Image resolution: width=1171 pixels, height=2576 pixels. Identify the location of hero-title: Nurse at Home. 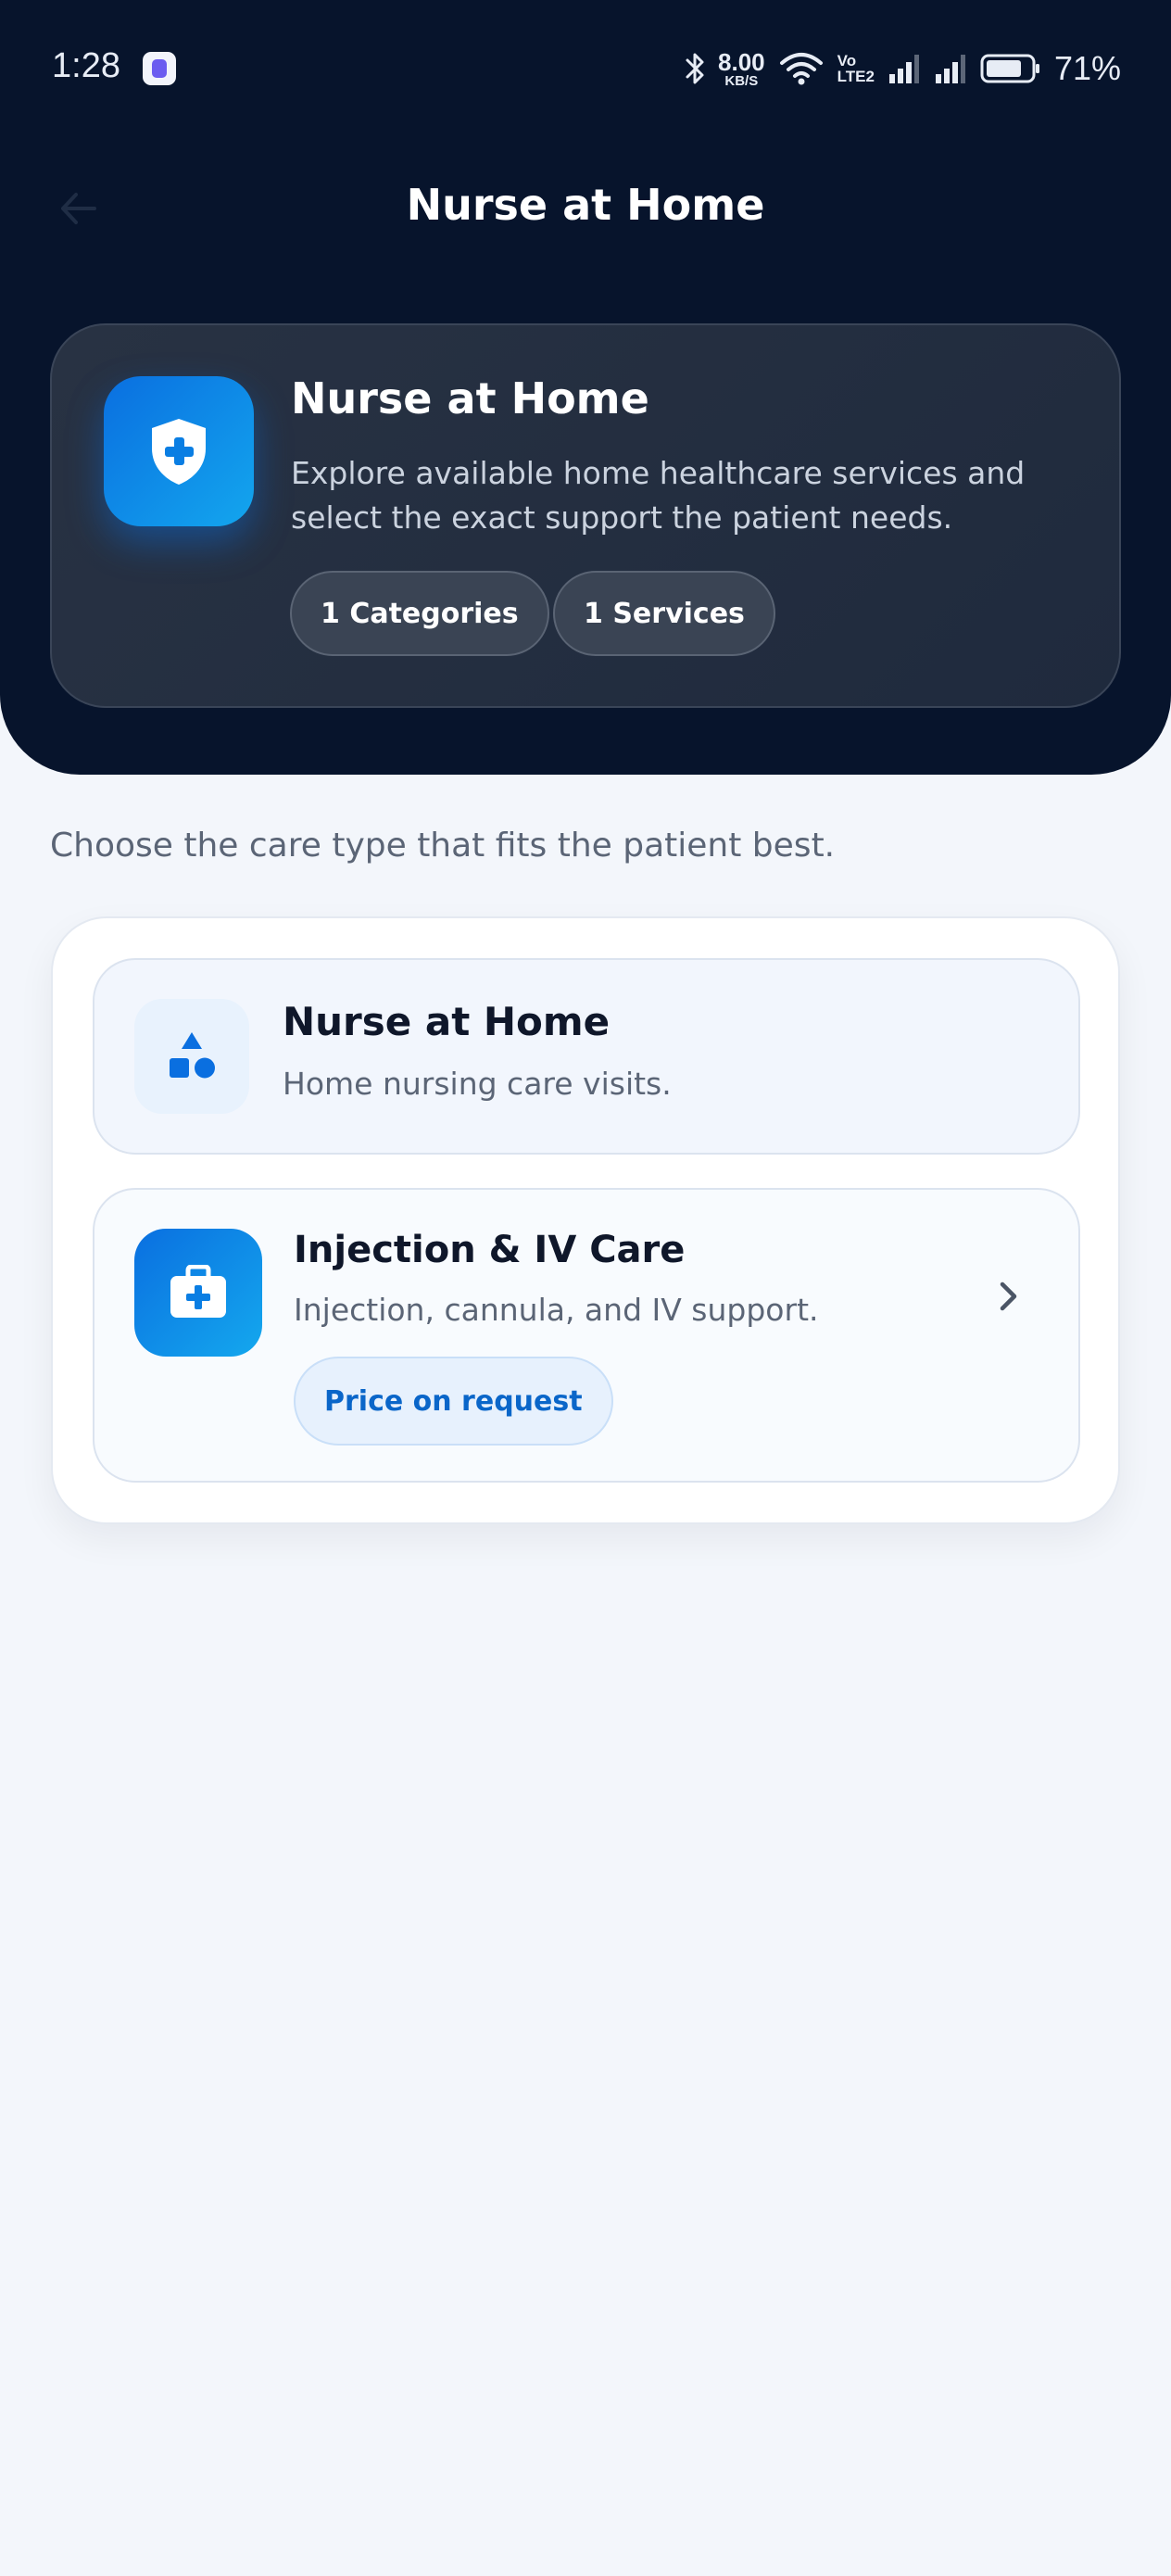
(470, 398).